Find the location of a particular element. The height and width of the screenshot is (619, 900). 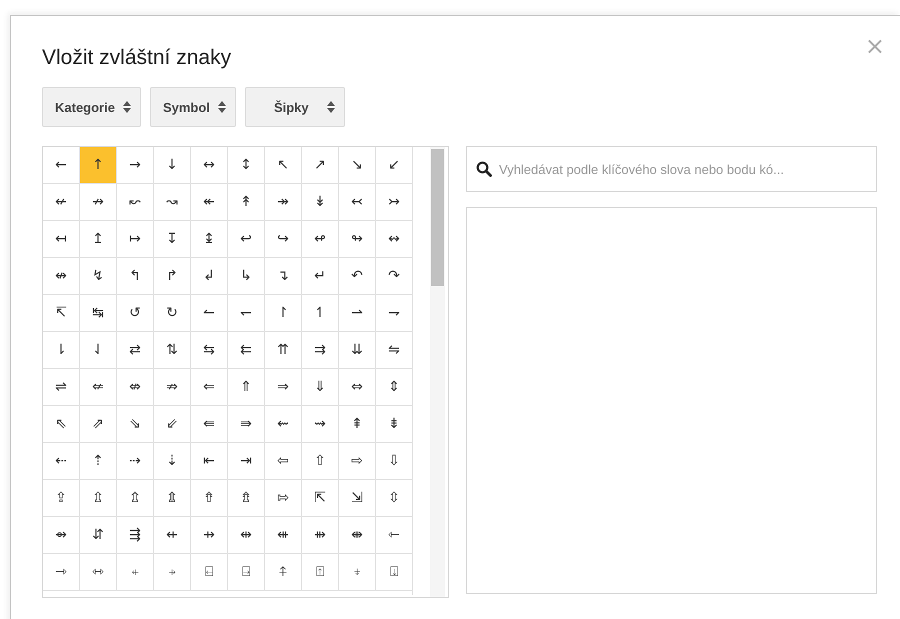

symbol-cell: ↬ is located at coordinates (357, 239).